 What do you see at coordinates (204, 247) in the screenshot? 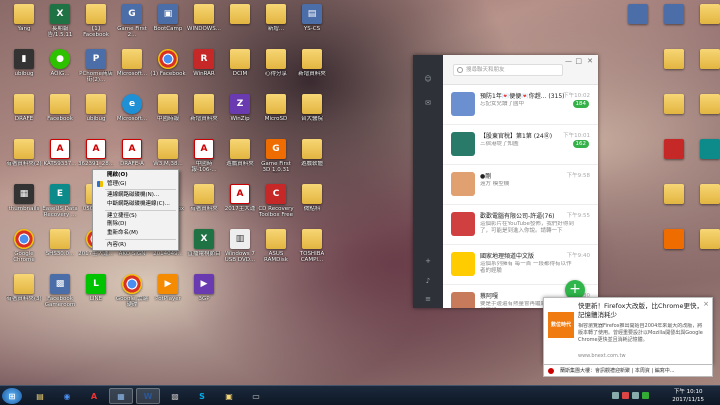
I see `desktop-icon: X 直播電視節目` at bounding box center [204, 247].